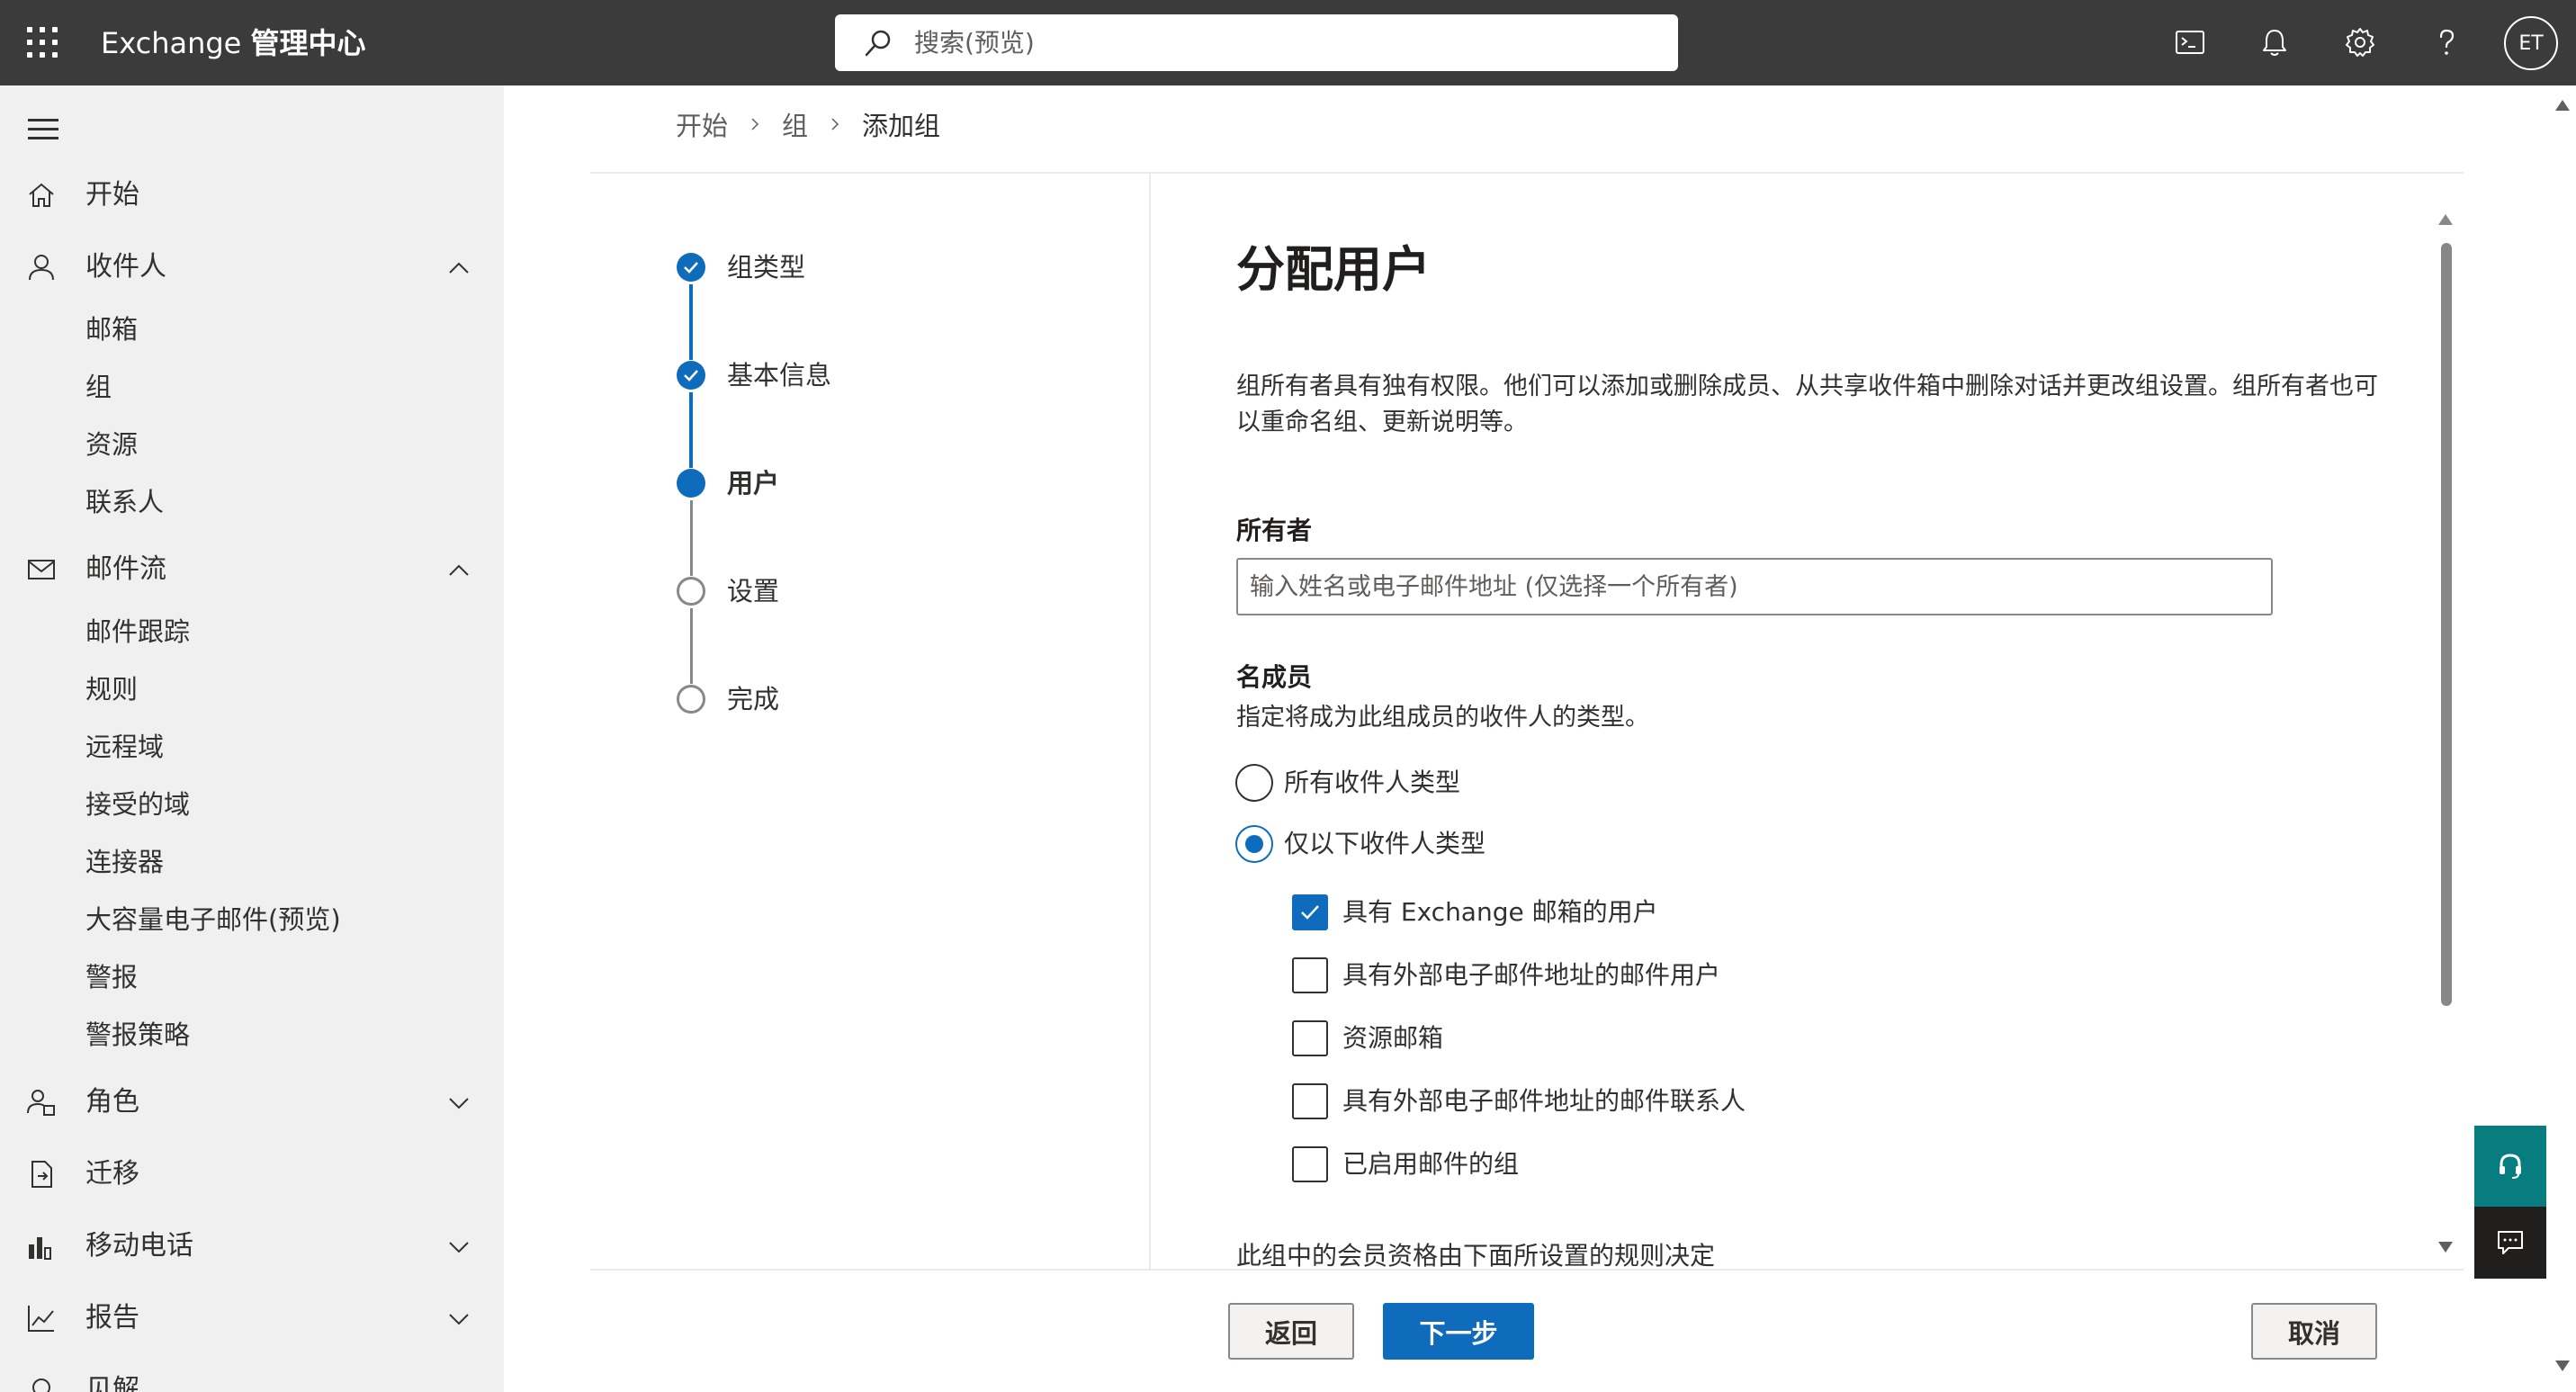  What do you see at coordinates (1443, 718) in the screenshot?
I see `members-description: 指定将成为此组成员的收件人的类型。` at bounding box center [1443, 718].